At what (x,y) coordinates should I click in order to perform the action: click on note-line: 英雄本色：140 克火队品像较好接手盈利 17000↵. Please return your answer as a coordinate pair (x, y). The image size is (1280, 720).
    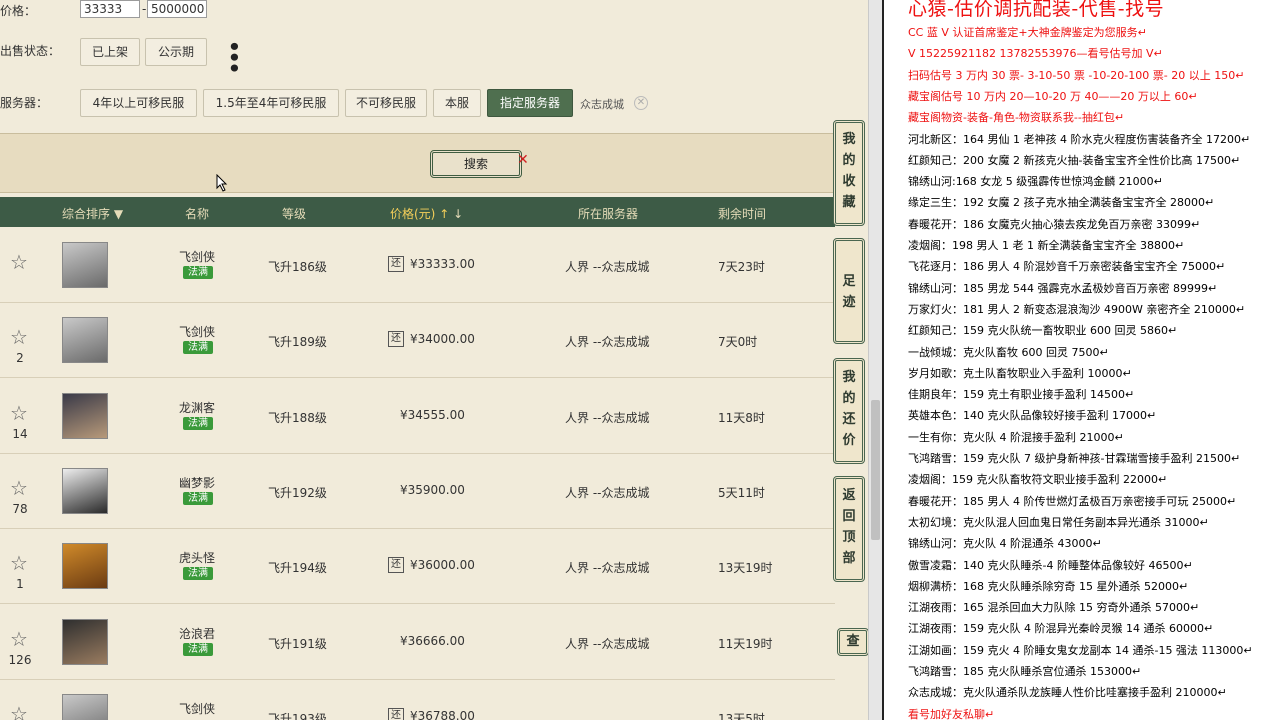
    Looking at the image, I should click on (1032, 416).